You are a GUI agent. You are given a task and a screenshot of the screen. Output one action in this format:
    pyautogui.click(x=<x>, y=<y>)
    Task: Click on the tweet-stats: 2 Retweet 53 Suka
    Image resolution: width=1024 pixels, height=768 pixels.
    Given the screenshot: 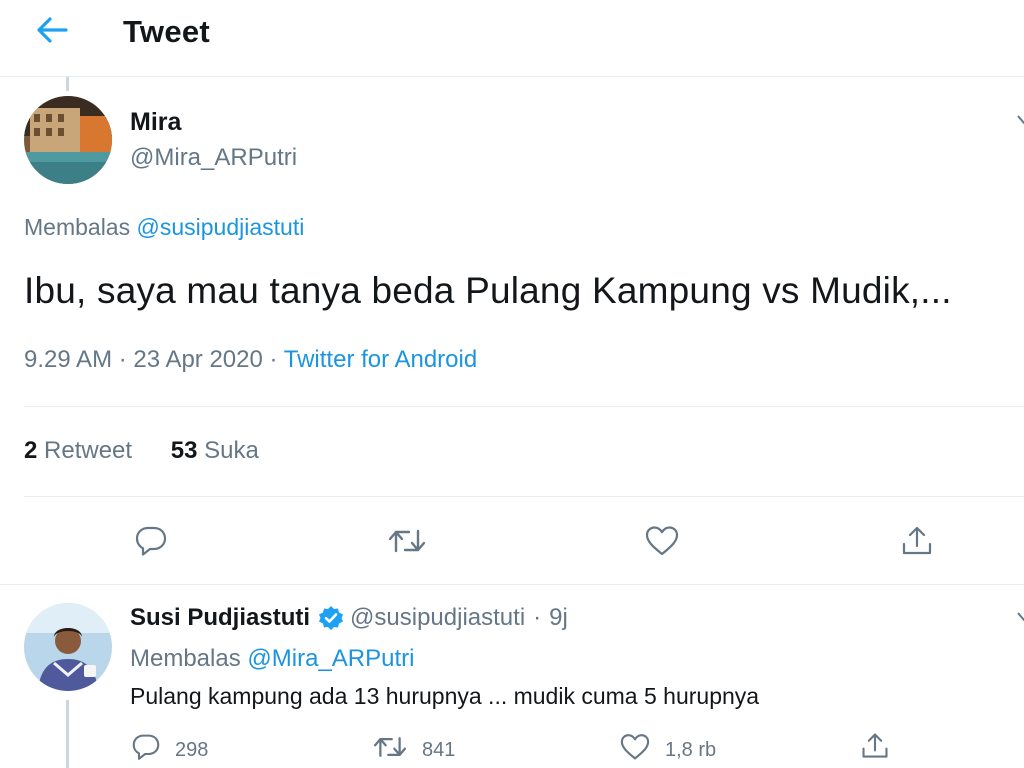 What is the action you would take?
    pyautogui.click(x=157, y=451)
    